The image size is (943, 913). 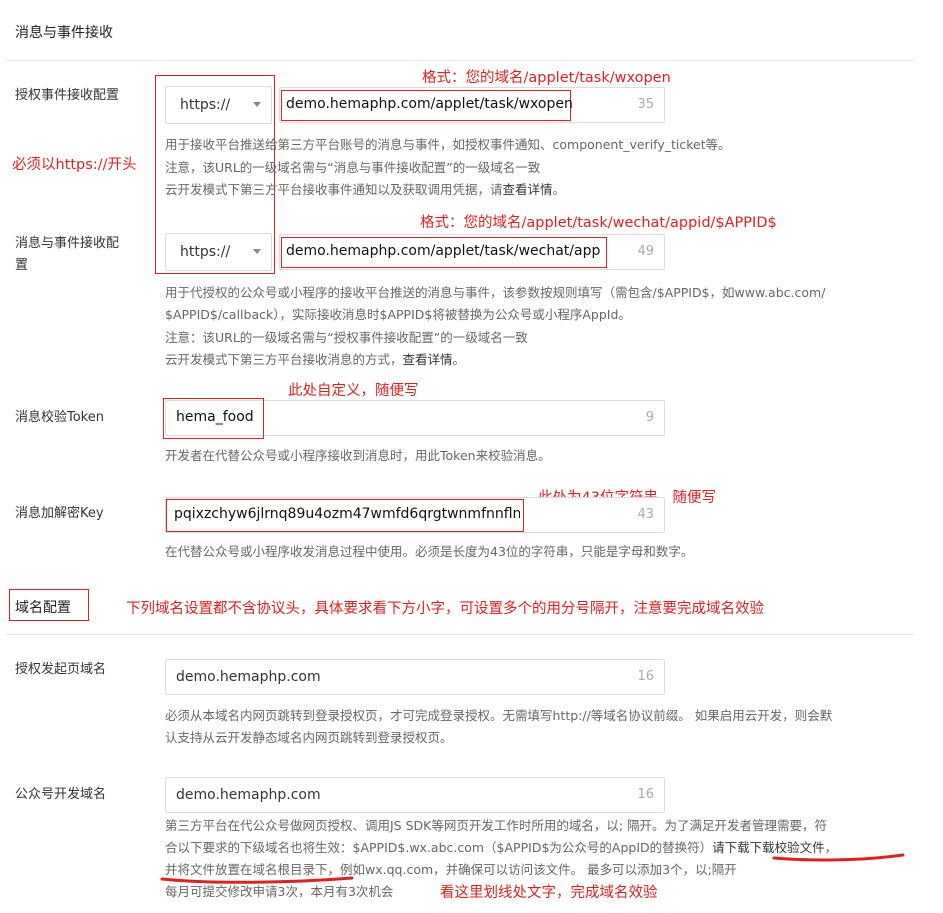 I want to click on underline-download-link, so click(x=838, y=857).